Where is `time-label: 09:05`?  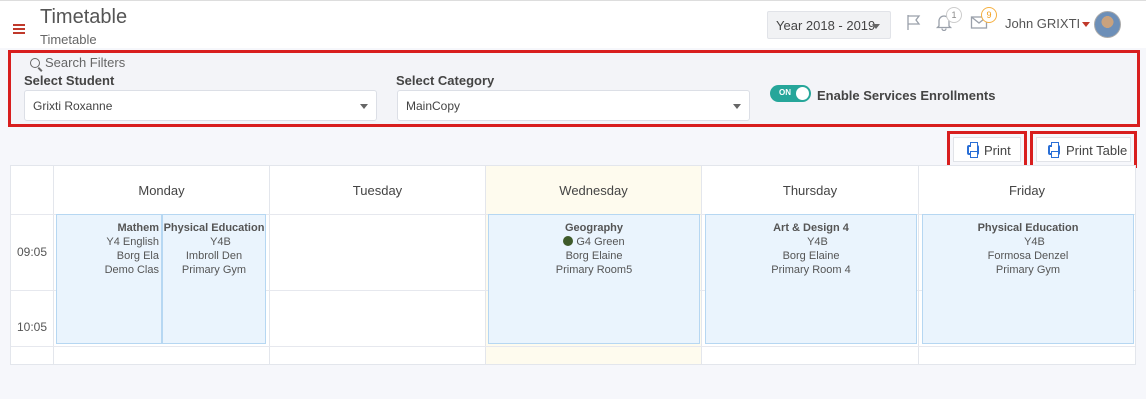 time-label: 09:05 is located at coordinates (32, 252).